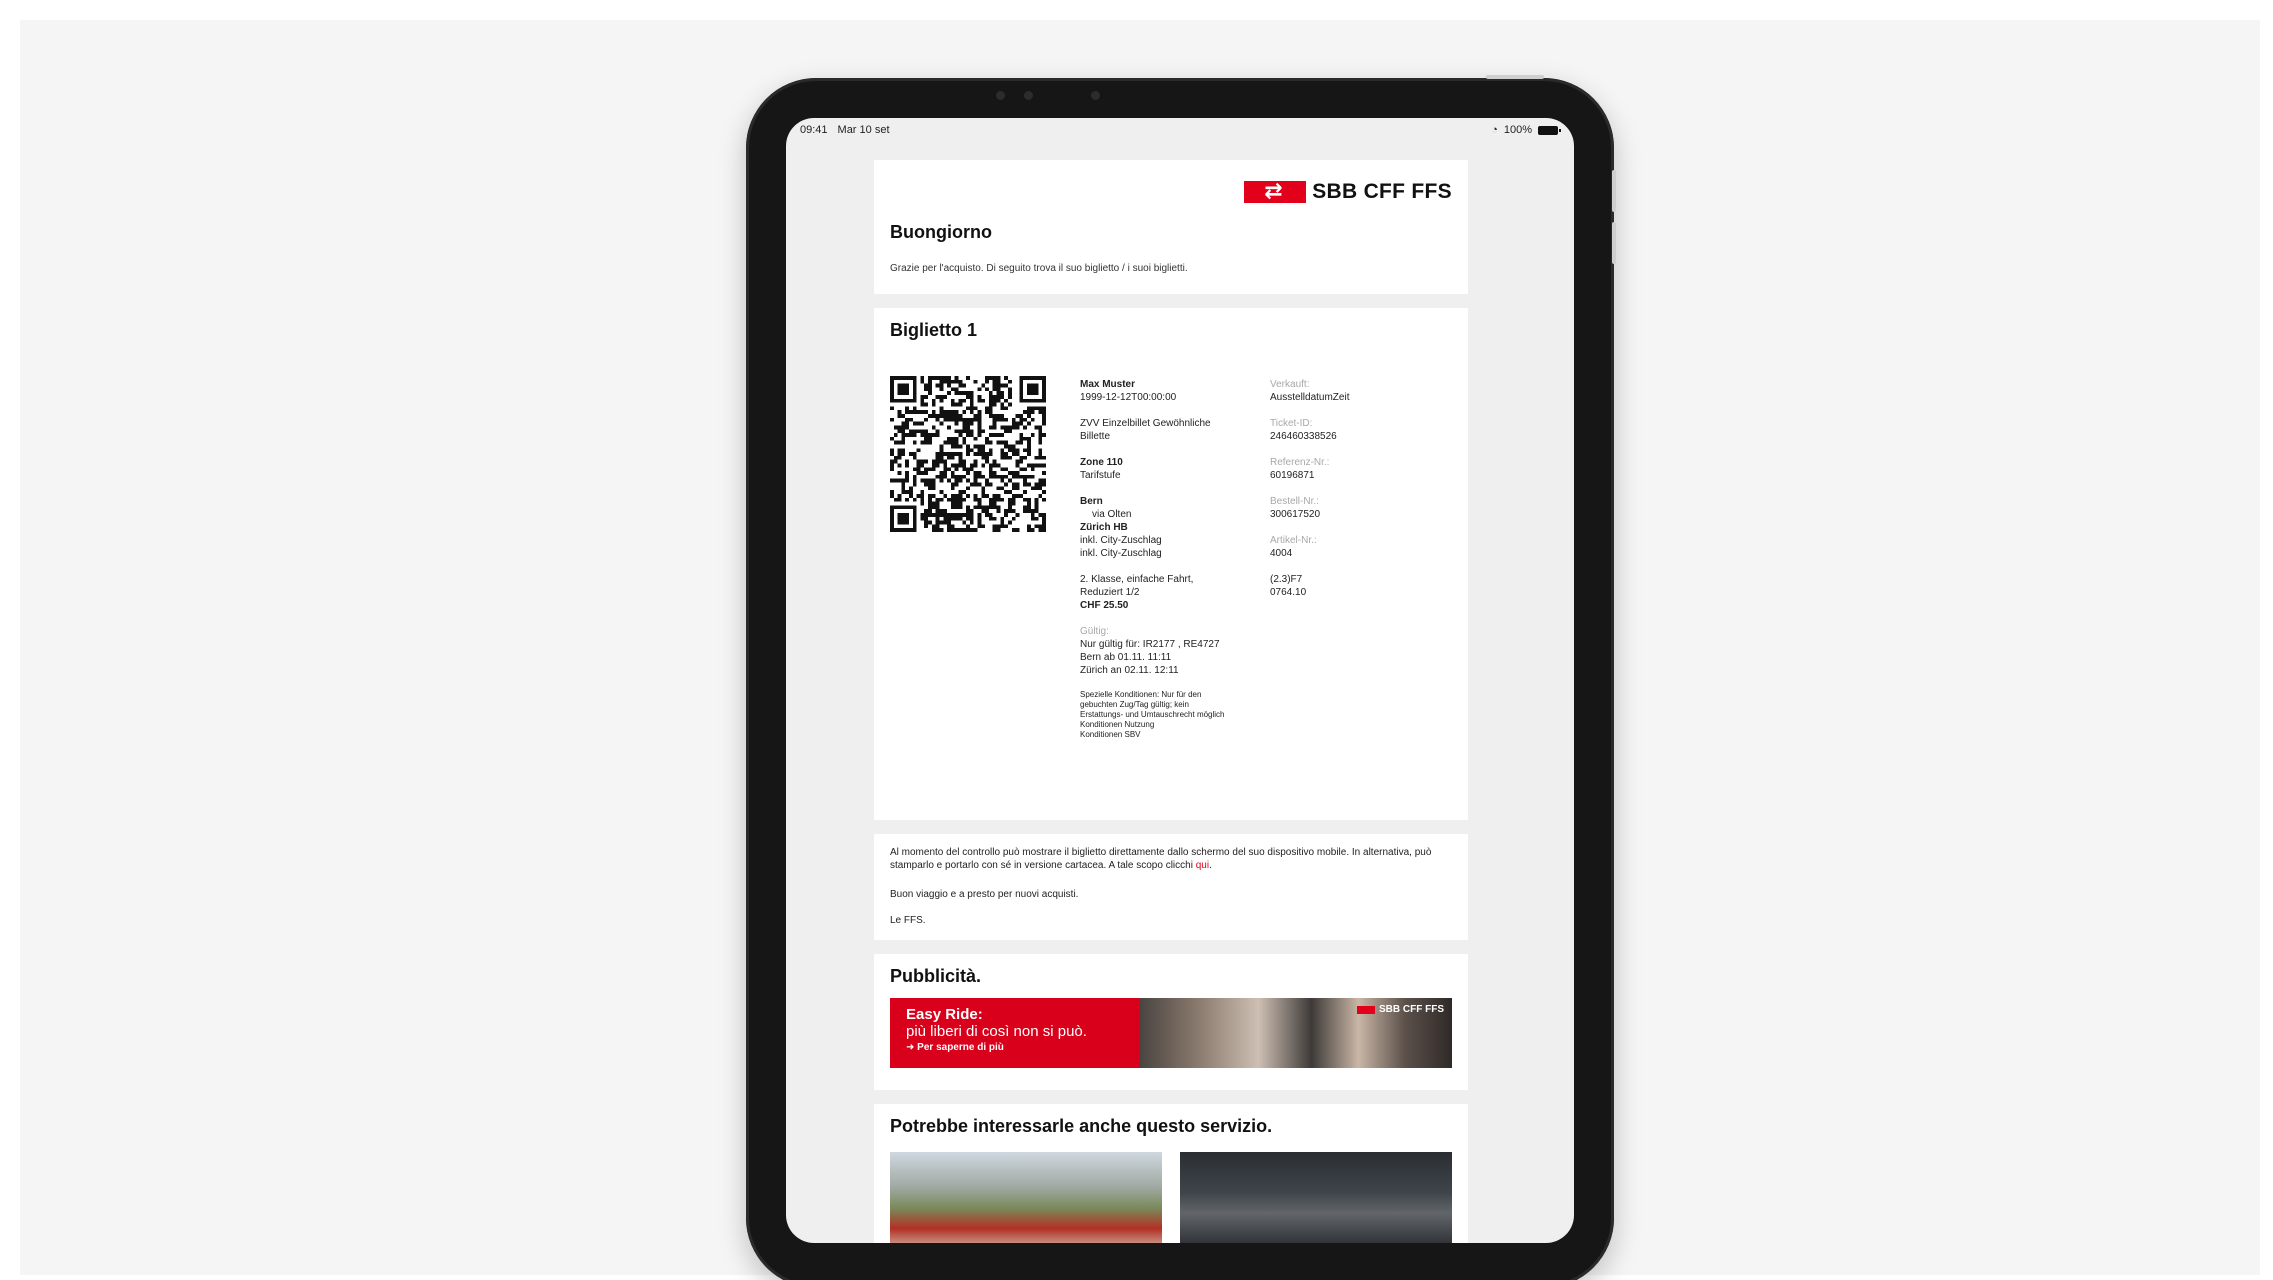 The image size is (2273, 1280). I want to click on zone-name: Zone 110, so click(1101, 462).